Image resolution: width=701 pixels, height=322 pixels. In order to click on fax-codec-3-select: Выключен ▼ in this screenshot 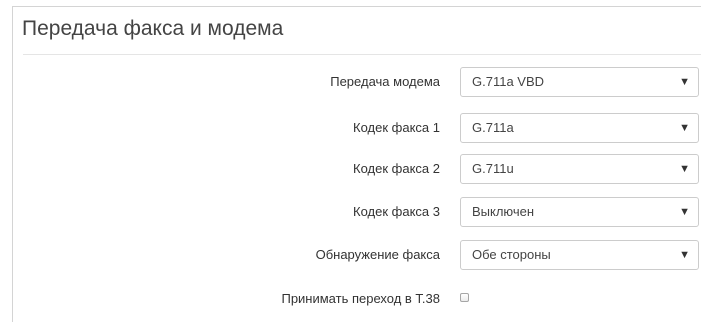, I will do `click(579, 212)`.